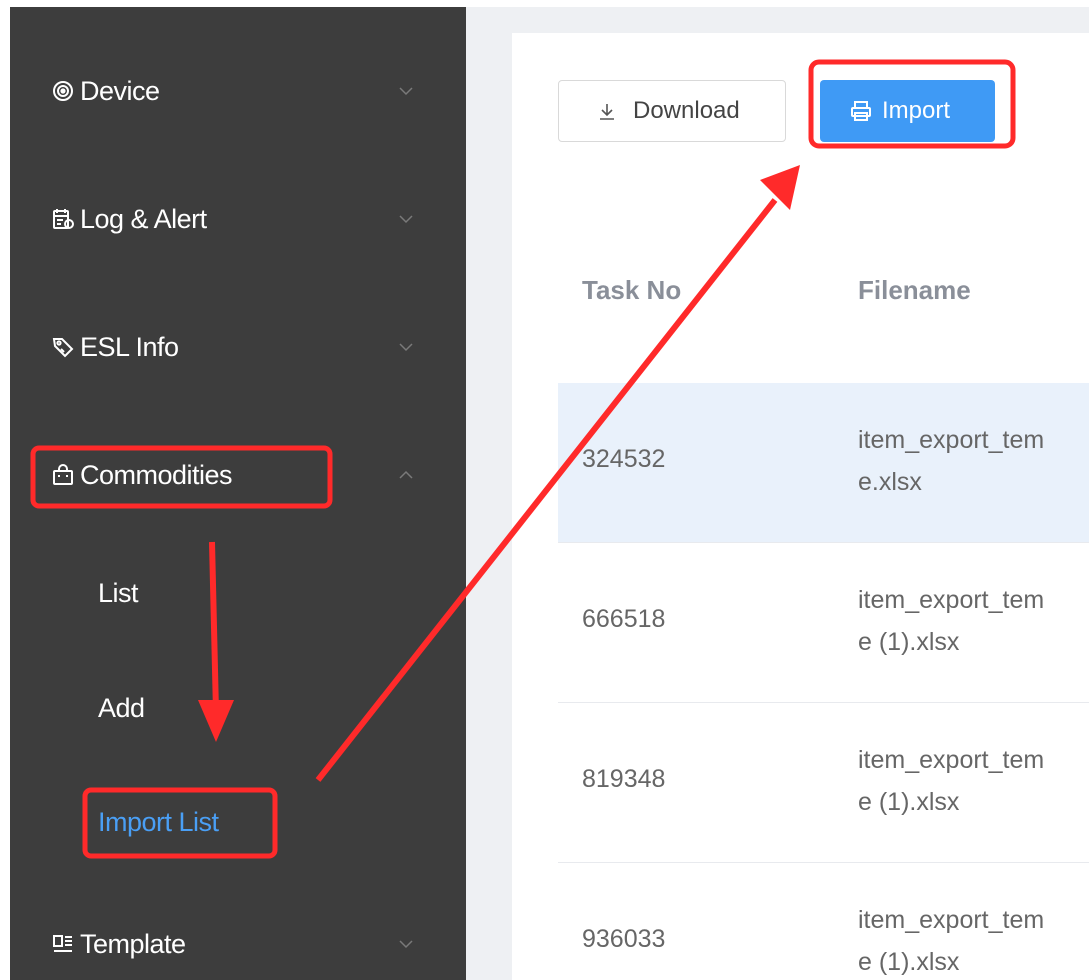 The height and width of the screenshot is (980, 1089). What do you see at coordinates (156, 474) in the screenshot?
I see `sidebar-item-label: Commodities` at bounding box center [156, 474].